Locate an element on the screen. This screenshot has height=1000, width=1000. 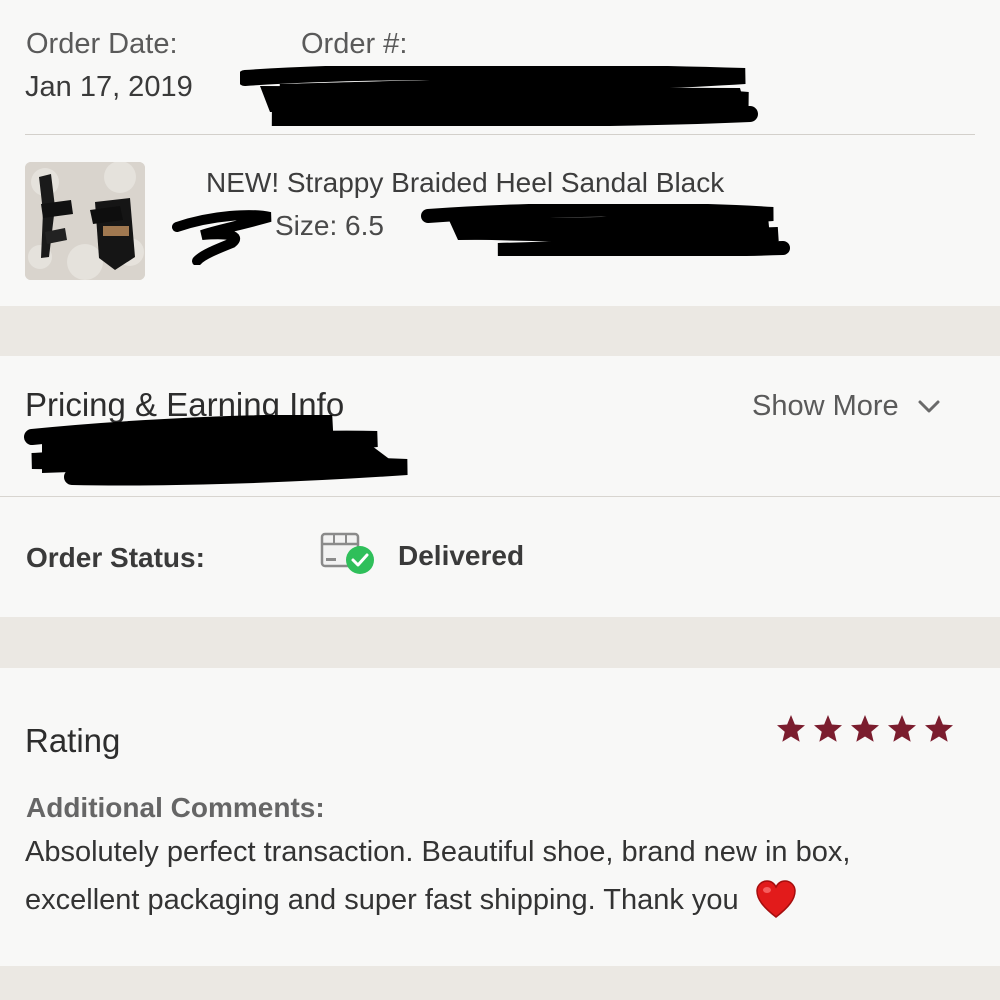
show-more-button: Show More is located at coordinates (846, 406).